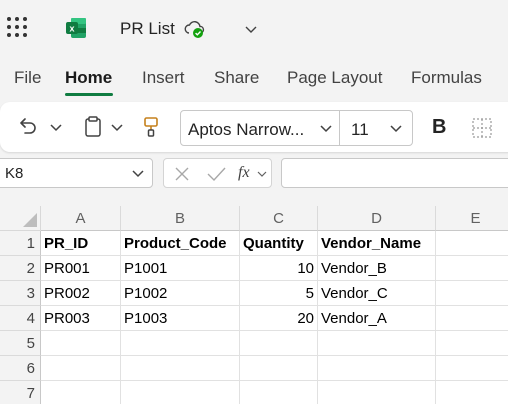 The width and height of the screenshot is (508, 404). What do you see at coordinates (279, 268) in the screenshot?
I see `cell-c2: 10` at bounding box center [279, 268].